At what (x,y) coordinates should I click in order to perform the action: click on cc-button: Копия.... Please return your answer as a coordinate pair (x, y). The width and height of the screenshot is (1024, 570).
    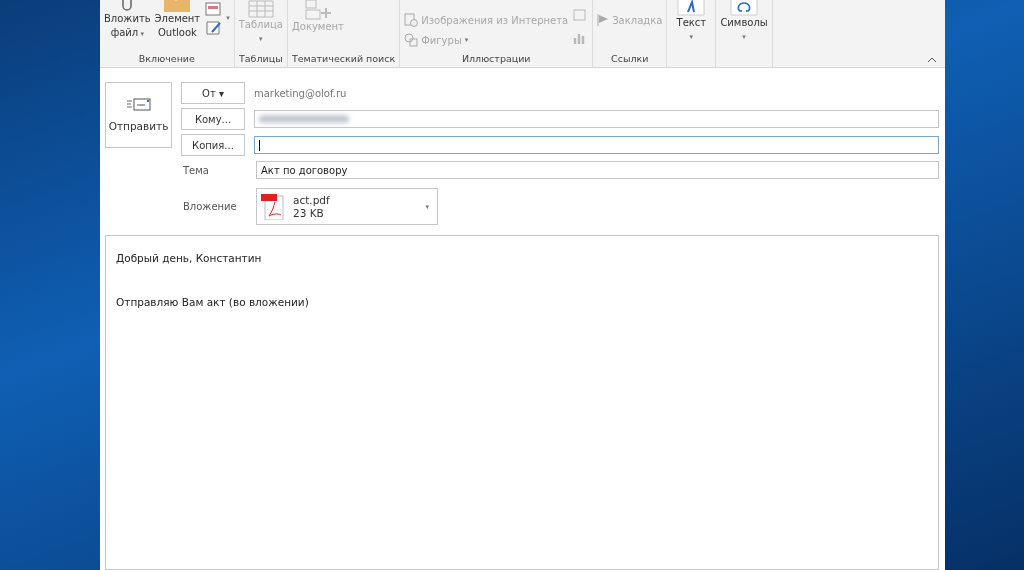
    Looking at the image, I should click on (213, 145).